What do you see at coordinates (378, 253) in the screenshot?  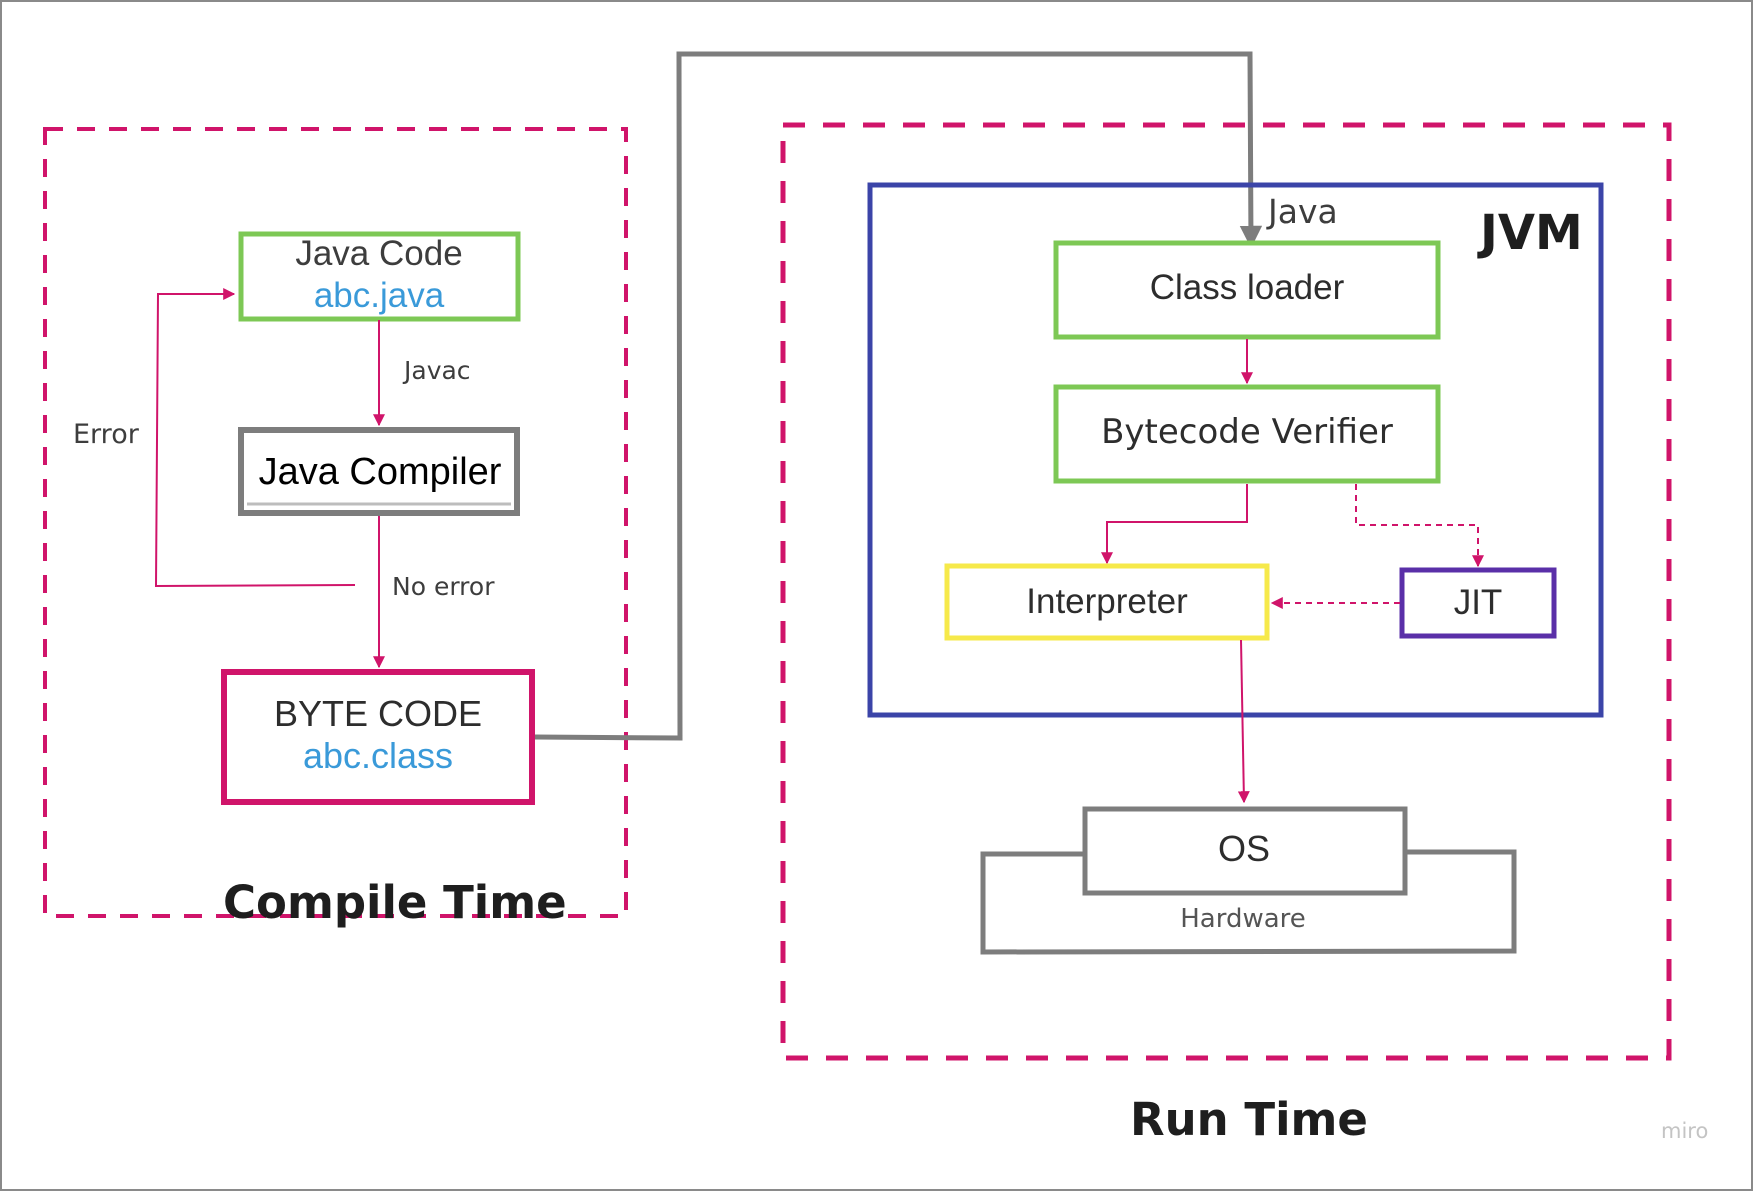 I see `java-code-label: Java Code` at bounding box center [378, 253].